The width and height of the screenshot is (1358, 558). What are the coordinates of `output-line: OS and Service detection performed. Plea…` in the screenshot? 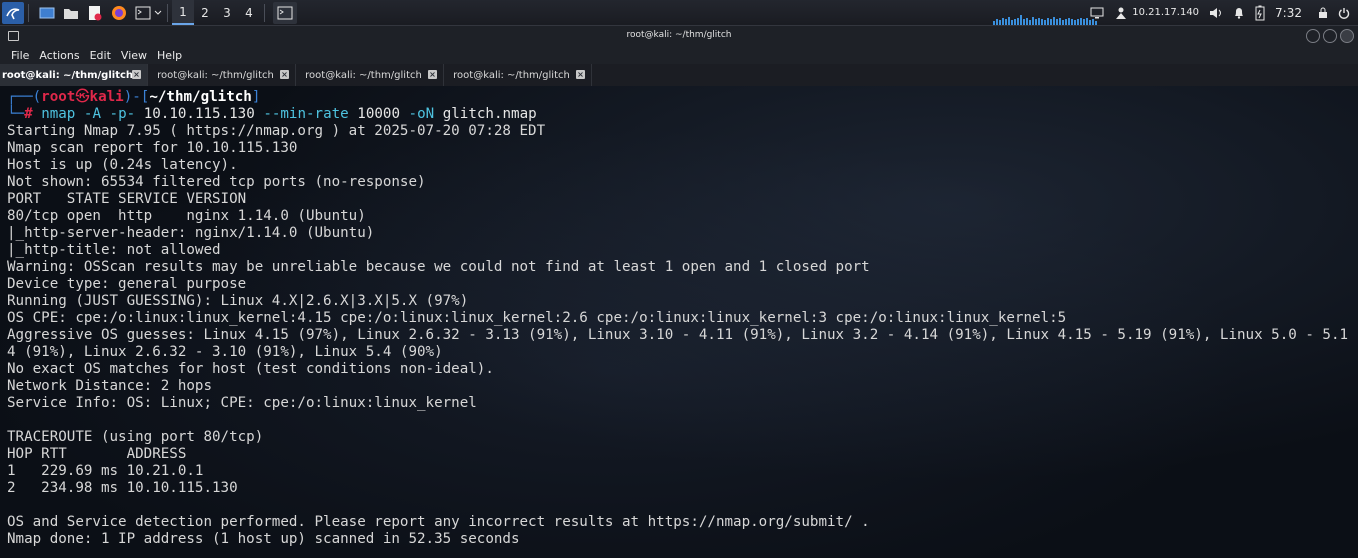 It's located at (438, 522).